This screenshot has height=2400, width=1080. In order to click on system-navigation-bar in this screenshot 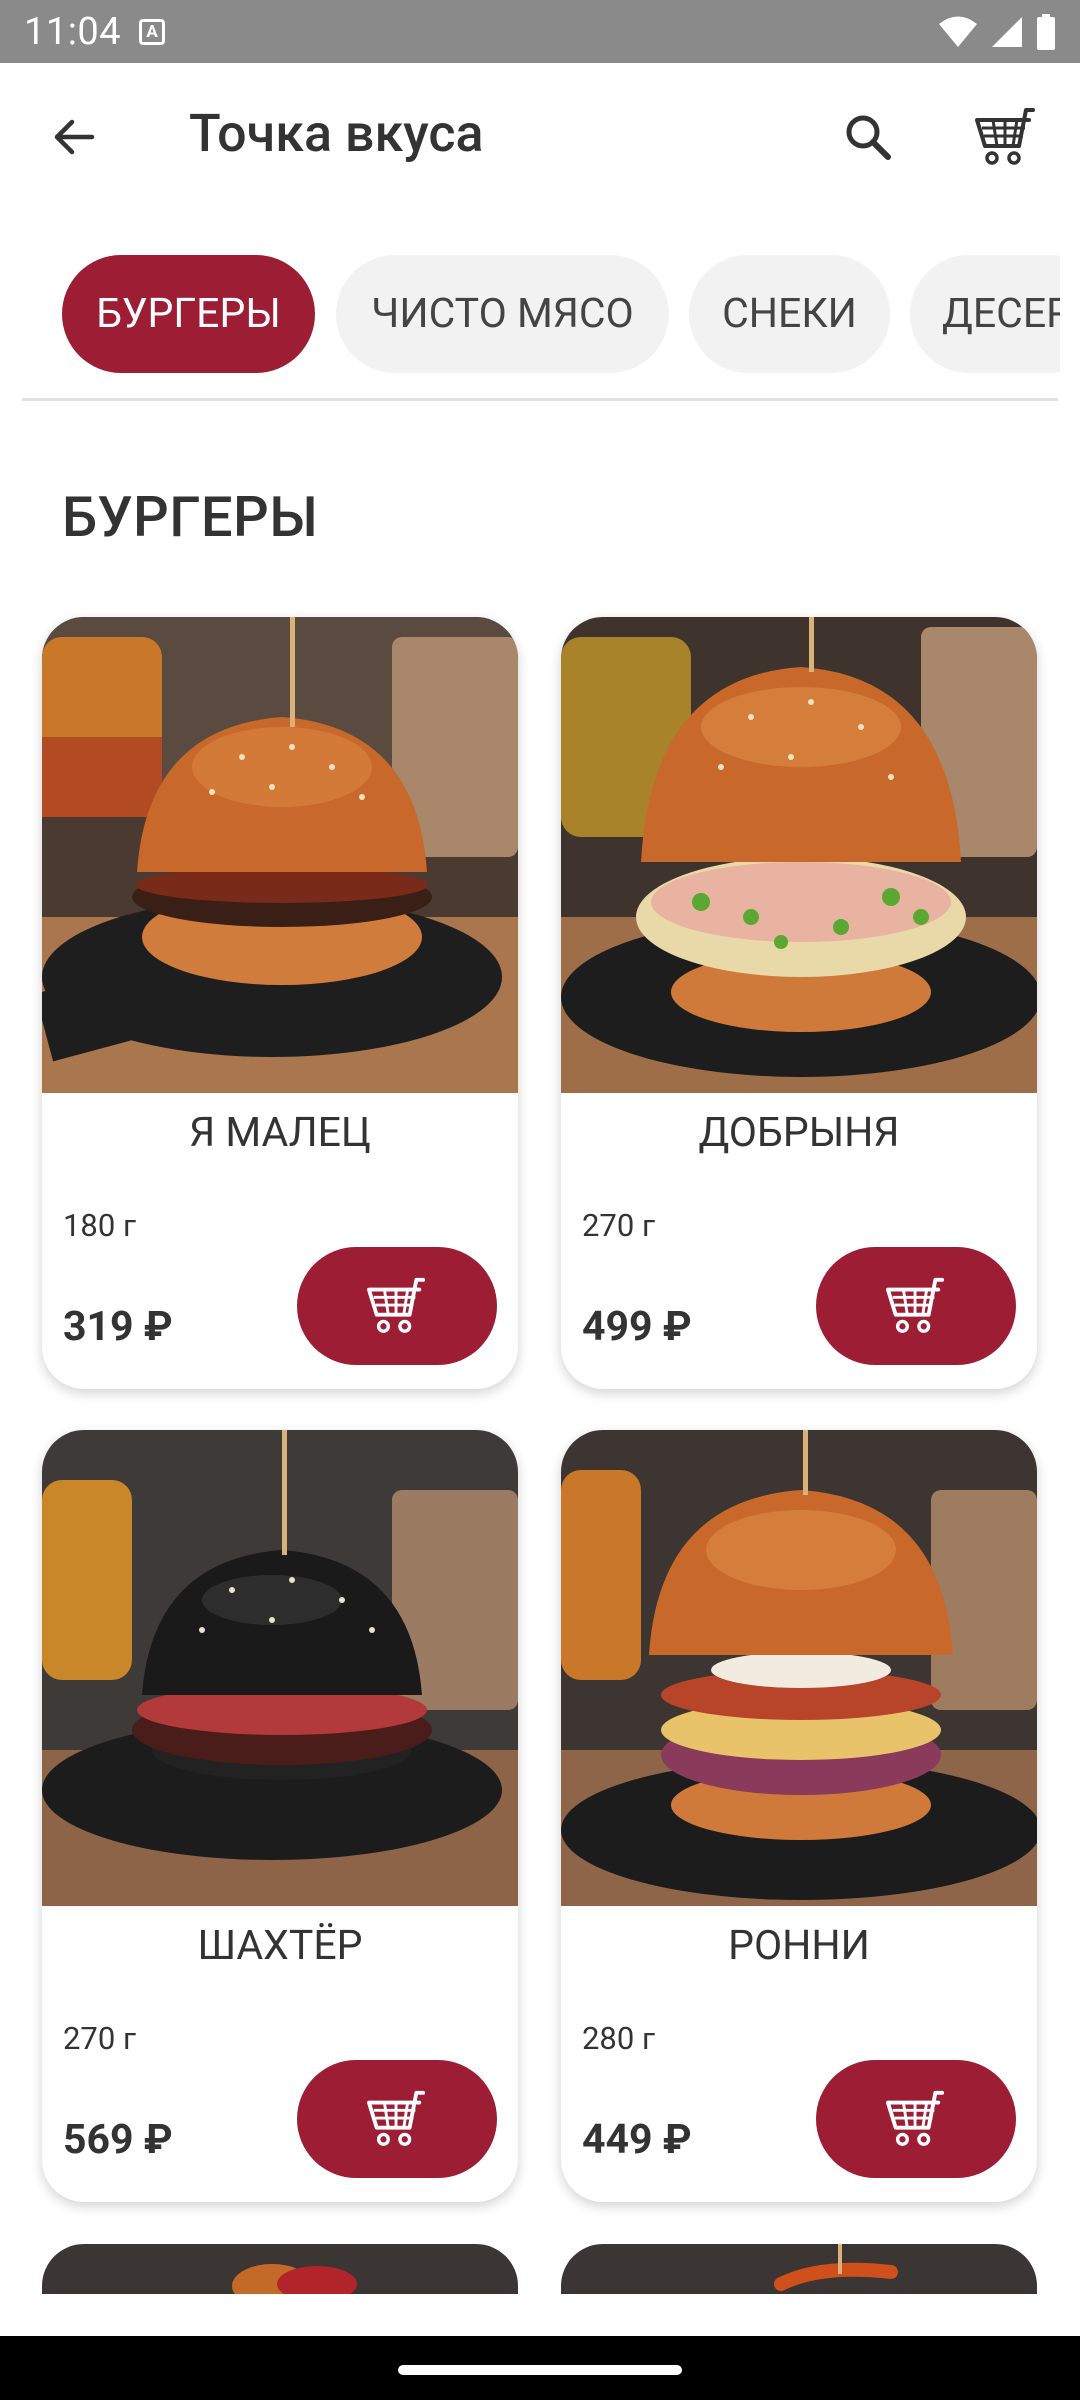, I will do `click(540, 2368)`.